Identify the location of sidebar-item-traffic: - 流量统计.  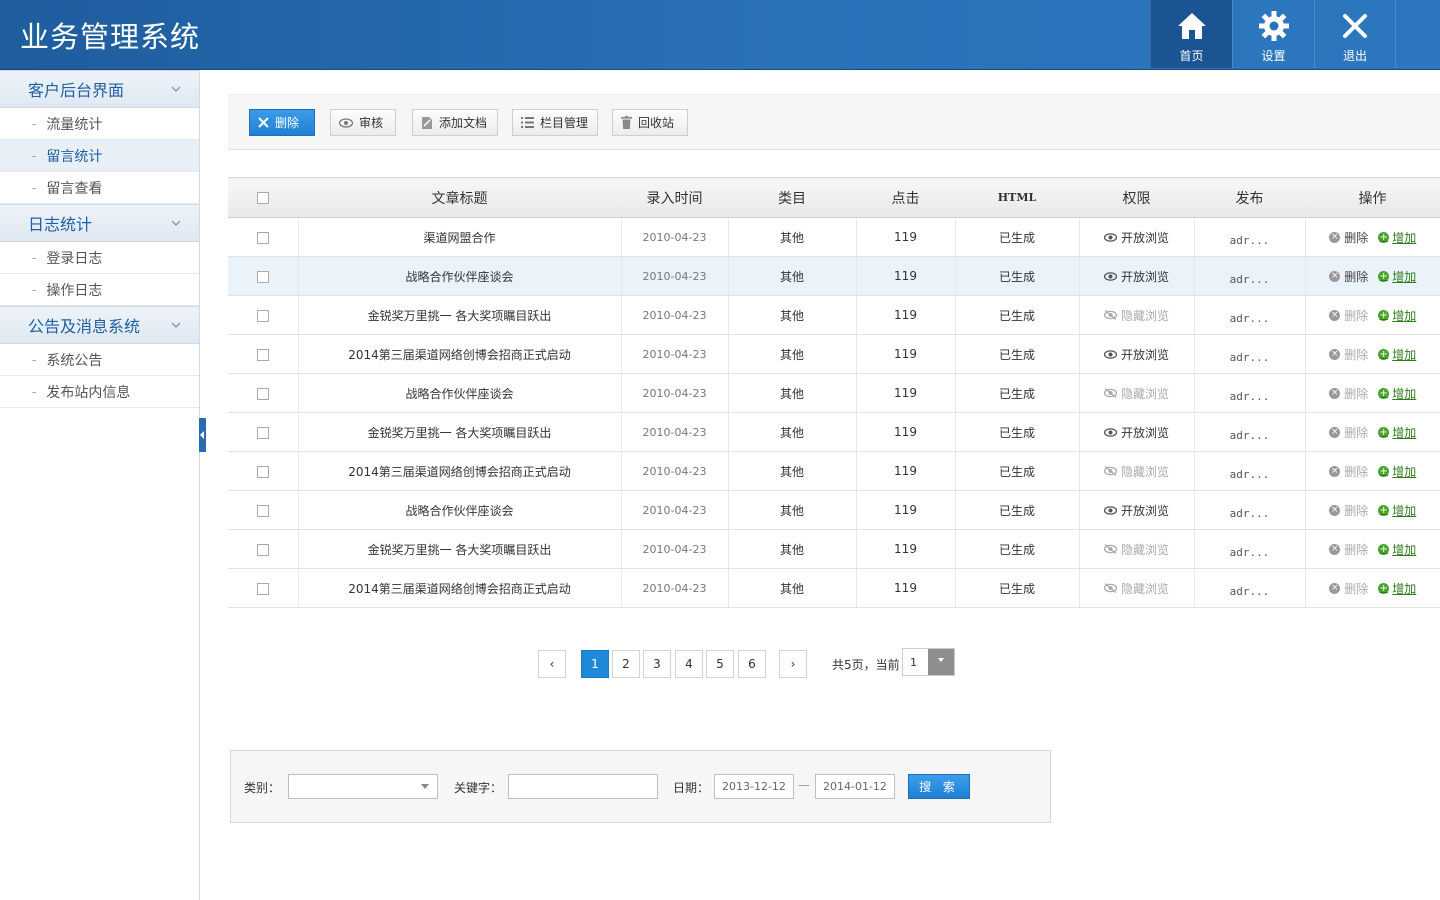
(99, 124).